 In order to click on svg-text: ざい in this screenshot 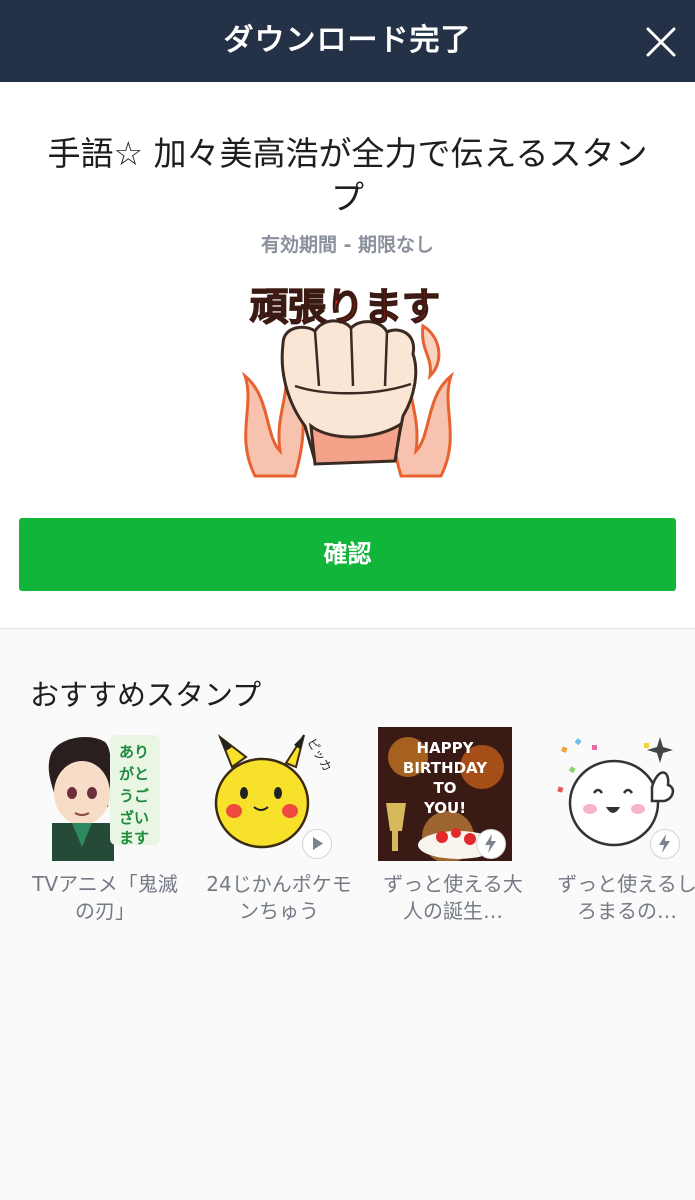, I will do `click(134, 818)`.